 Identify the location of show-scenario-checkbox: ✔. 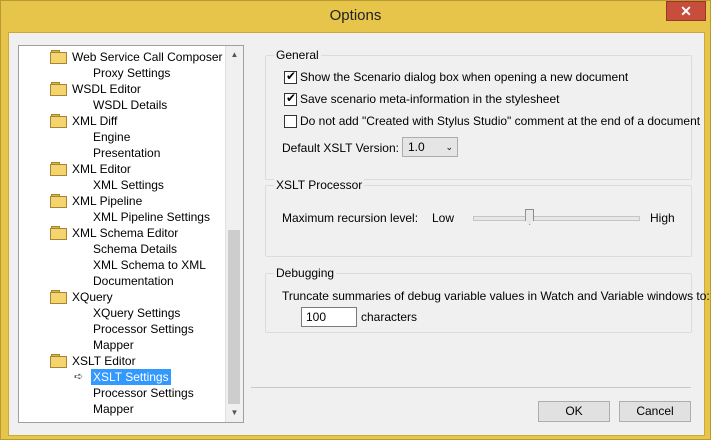
(290, 76).